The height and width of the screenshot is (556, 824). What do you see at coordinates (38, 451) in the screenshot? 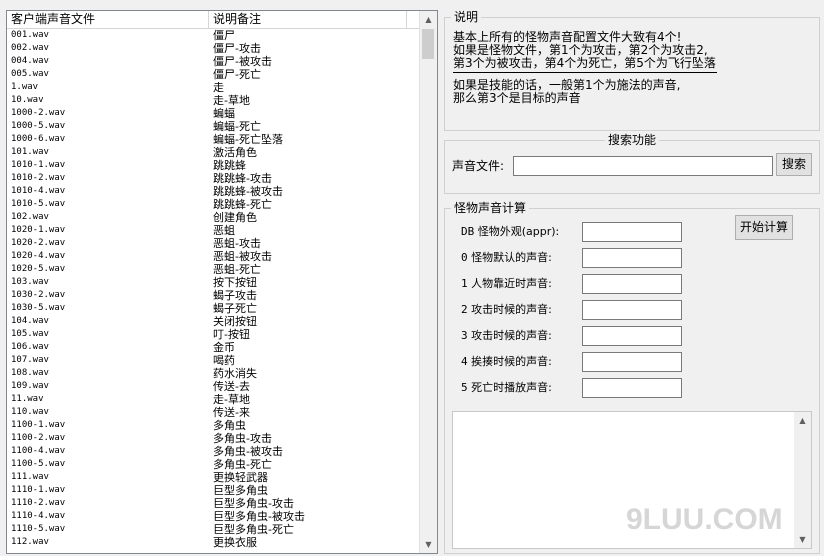
I see `cell-file-name: 1100-4.wav` at bounding box center [38, 451].